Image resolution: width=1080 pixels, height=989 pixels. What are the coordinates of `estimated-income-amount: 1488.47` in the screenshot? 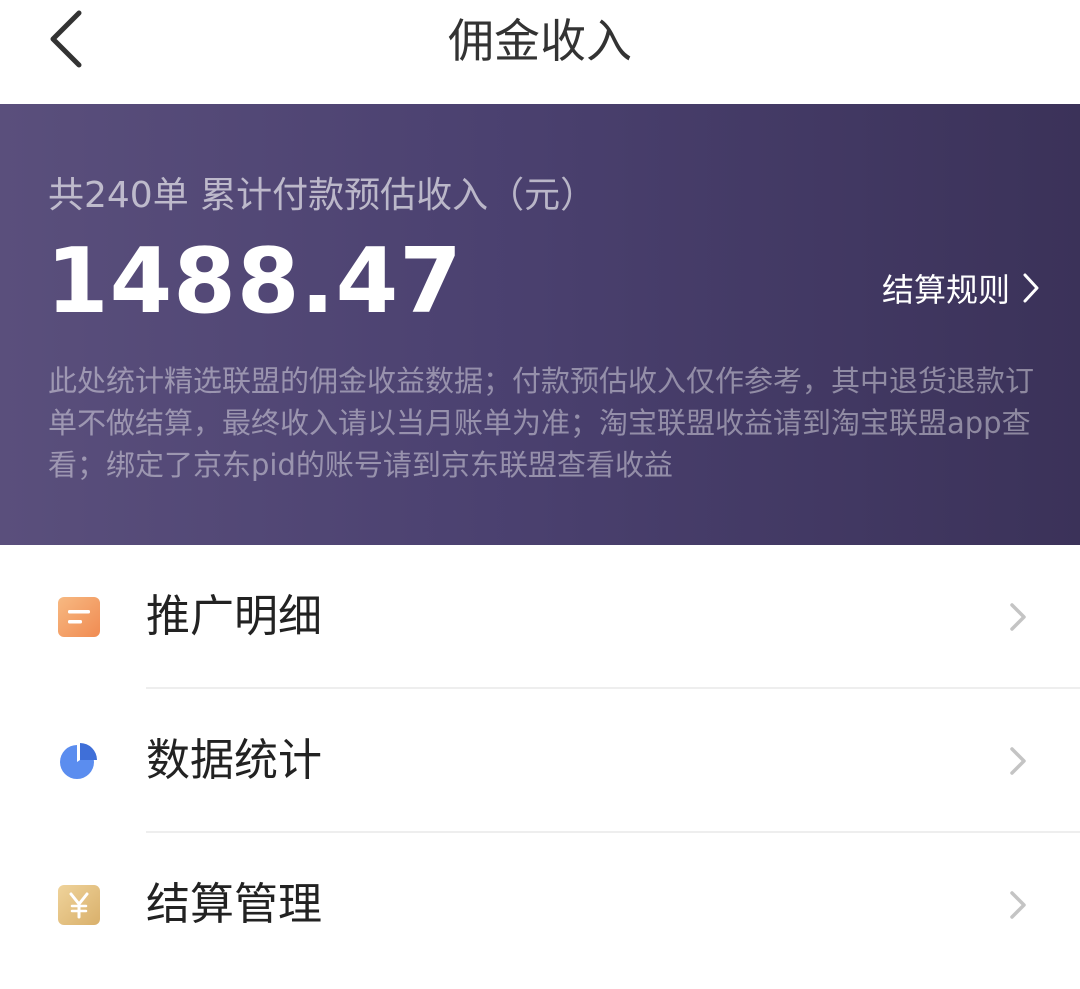 It's located at (254, 281).